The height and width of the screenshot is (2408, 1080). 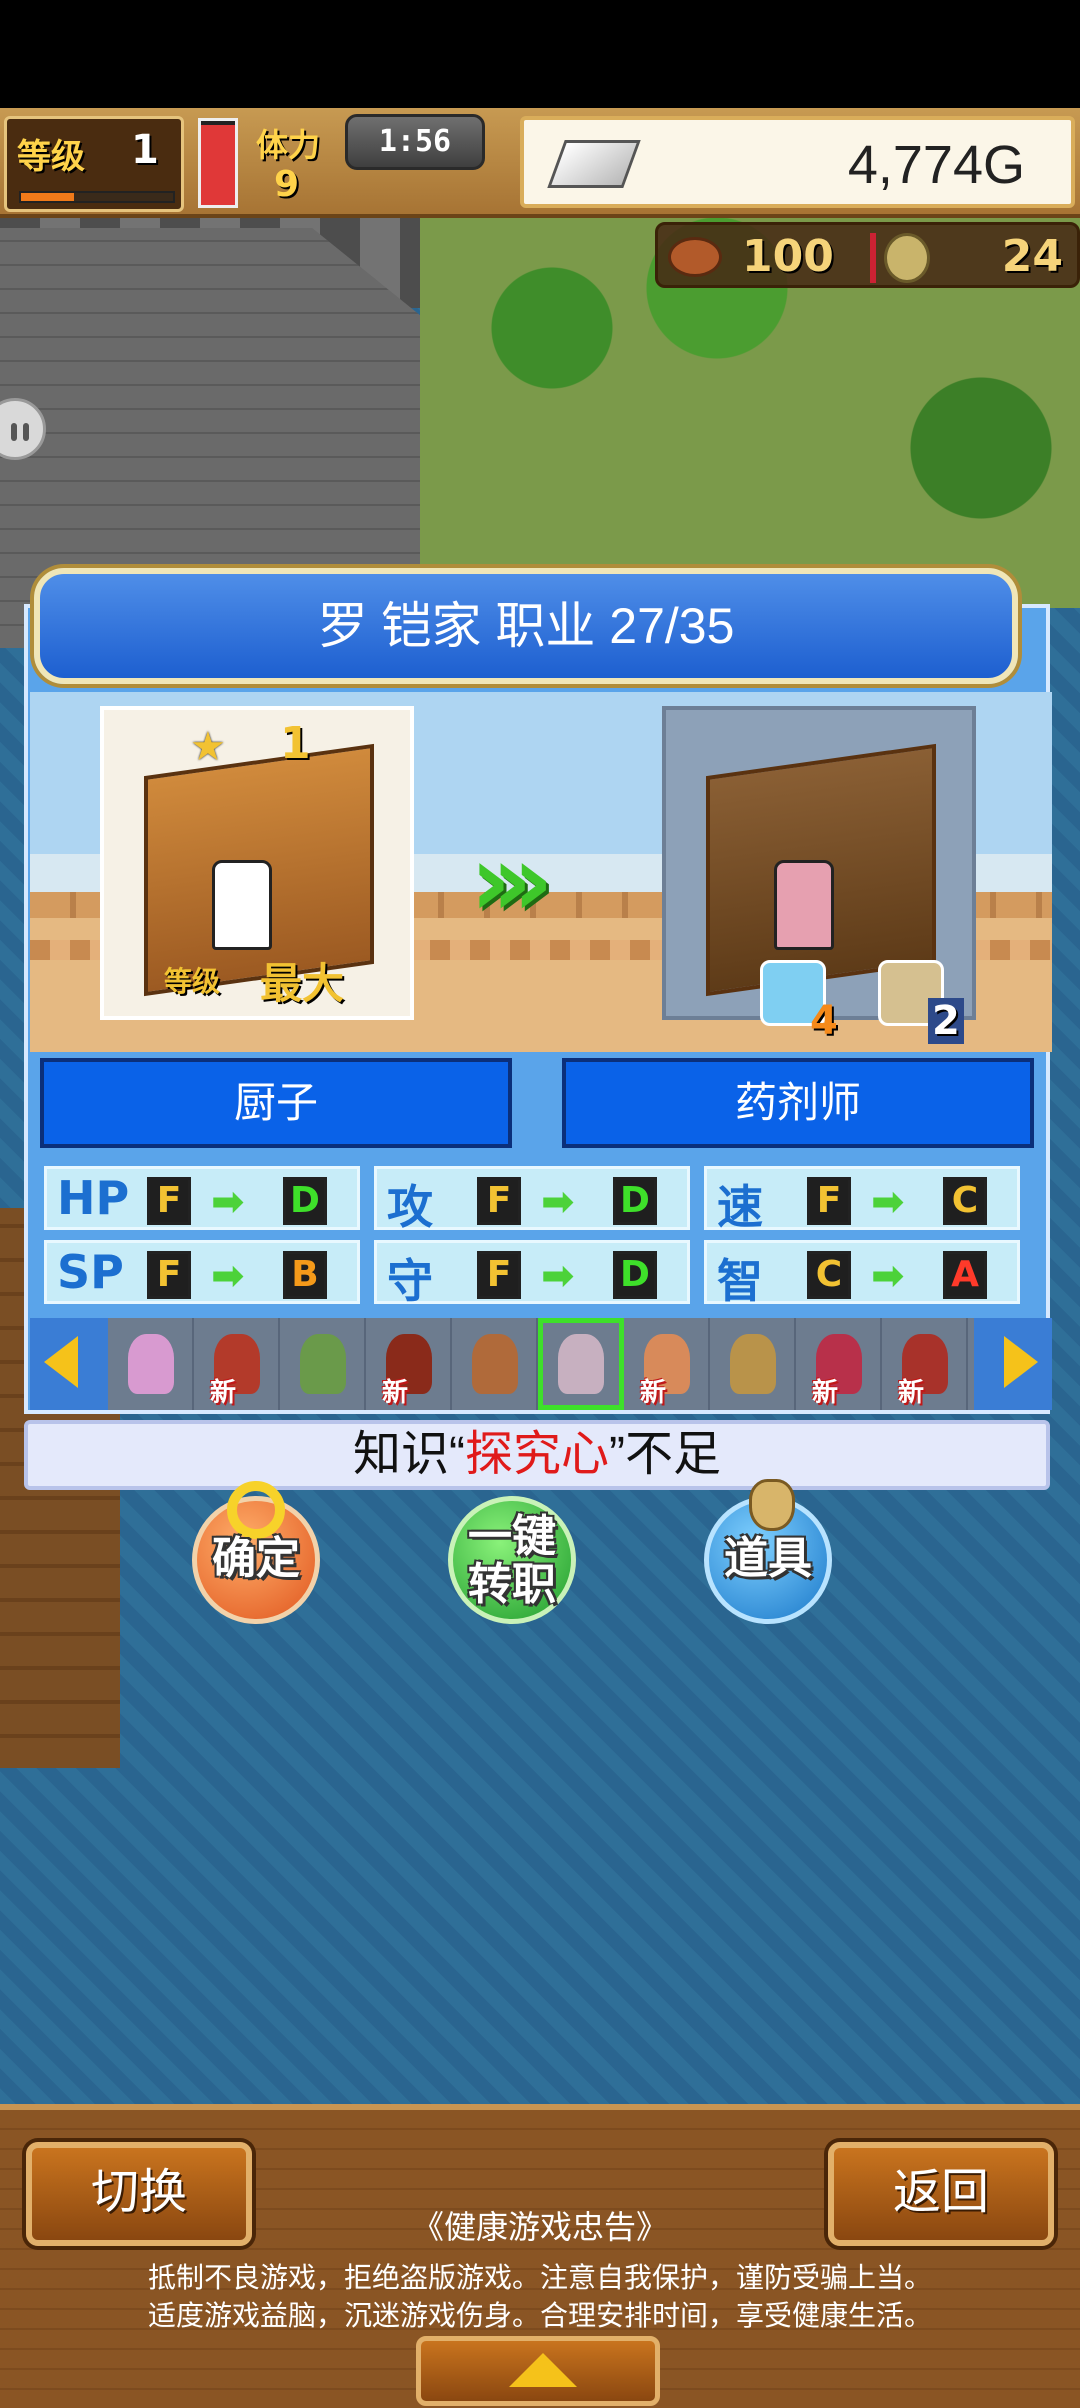 What do you see at coordinates (90, 1272) in the screenshot?
I see `stat-label: SP` at bounding box center [90, 1272].